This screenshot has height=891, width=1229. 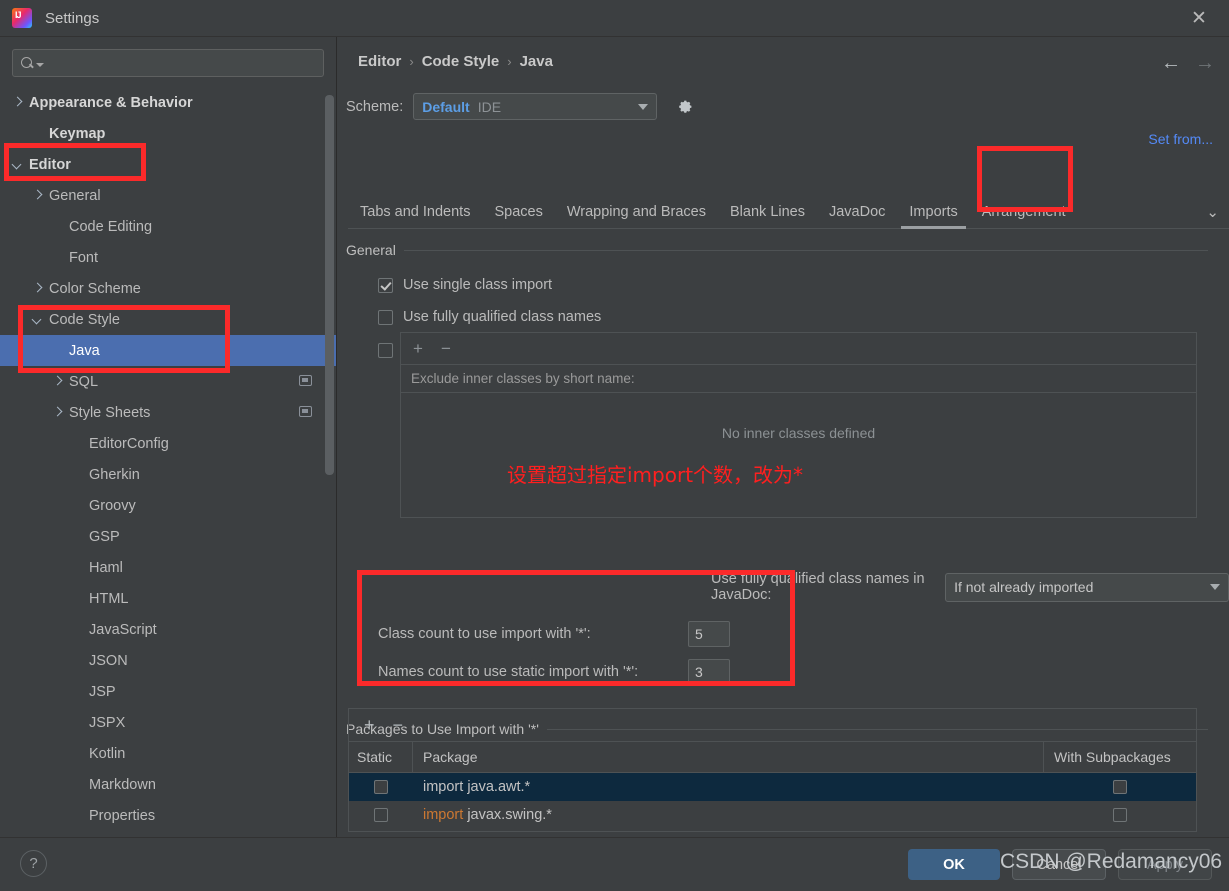 I want to click on sidebar-item-font: Font, so click(x=168, y=257).